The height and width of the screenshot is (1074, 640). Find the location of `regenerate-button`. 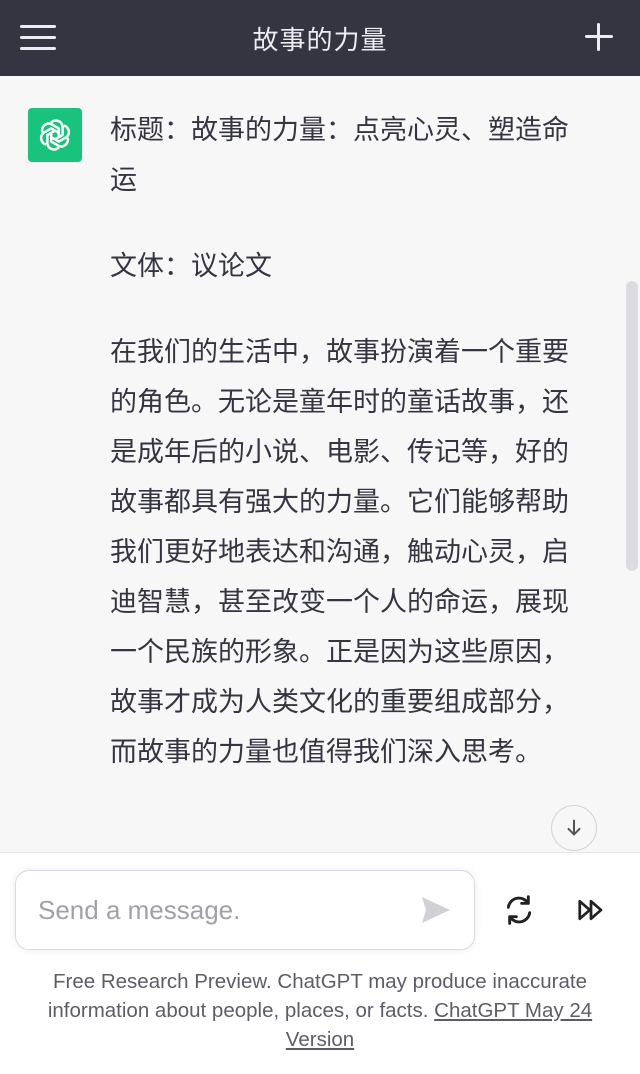

regenerate-button is located at coordinates (519, 910).